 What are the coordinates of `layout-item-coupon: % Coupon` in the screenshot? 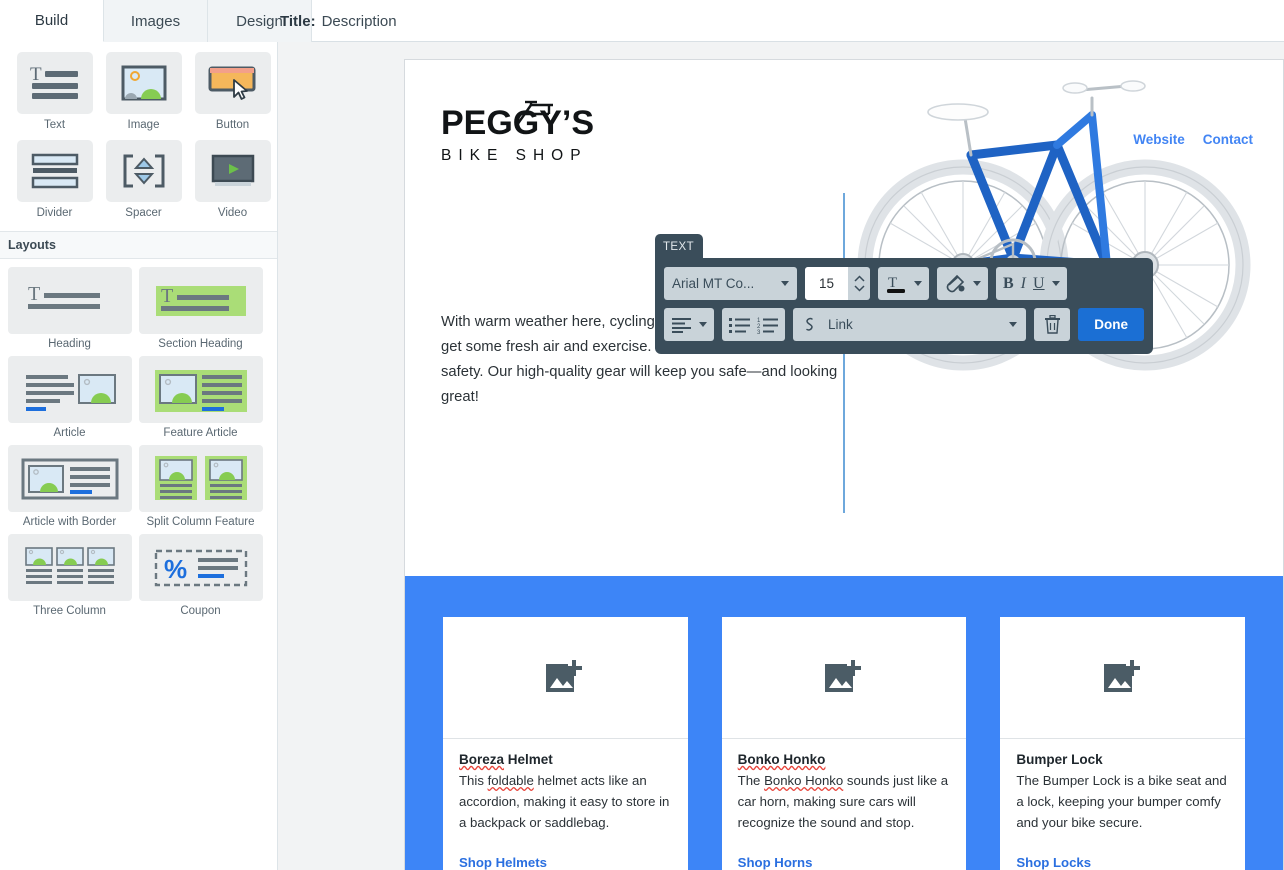 It's located at (200, 575).